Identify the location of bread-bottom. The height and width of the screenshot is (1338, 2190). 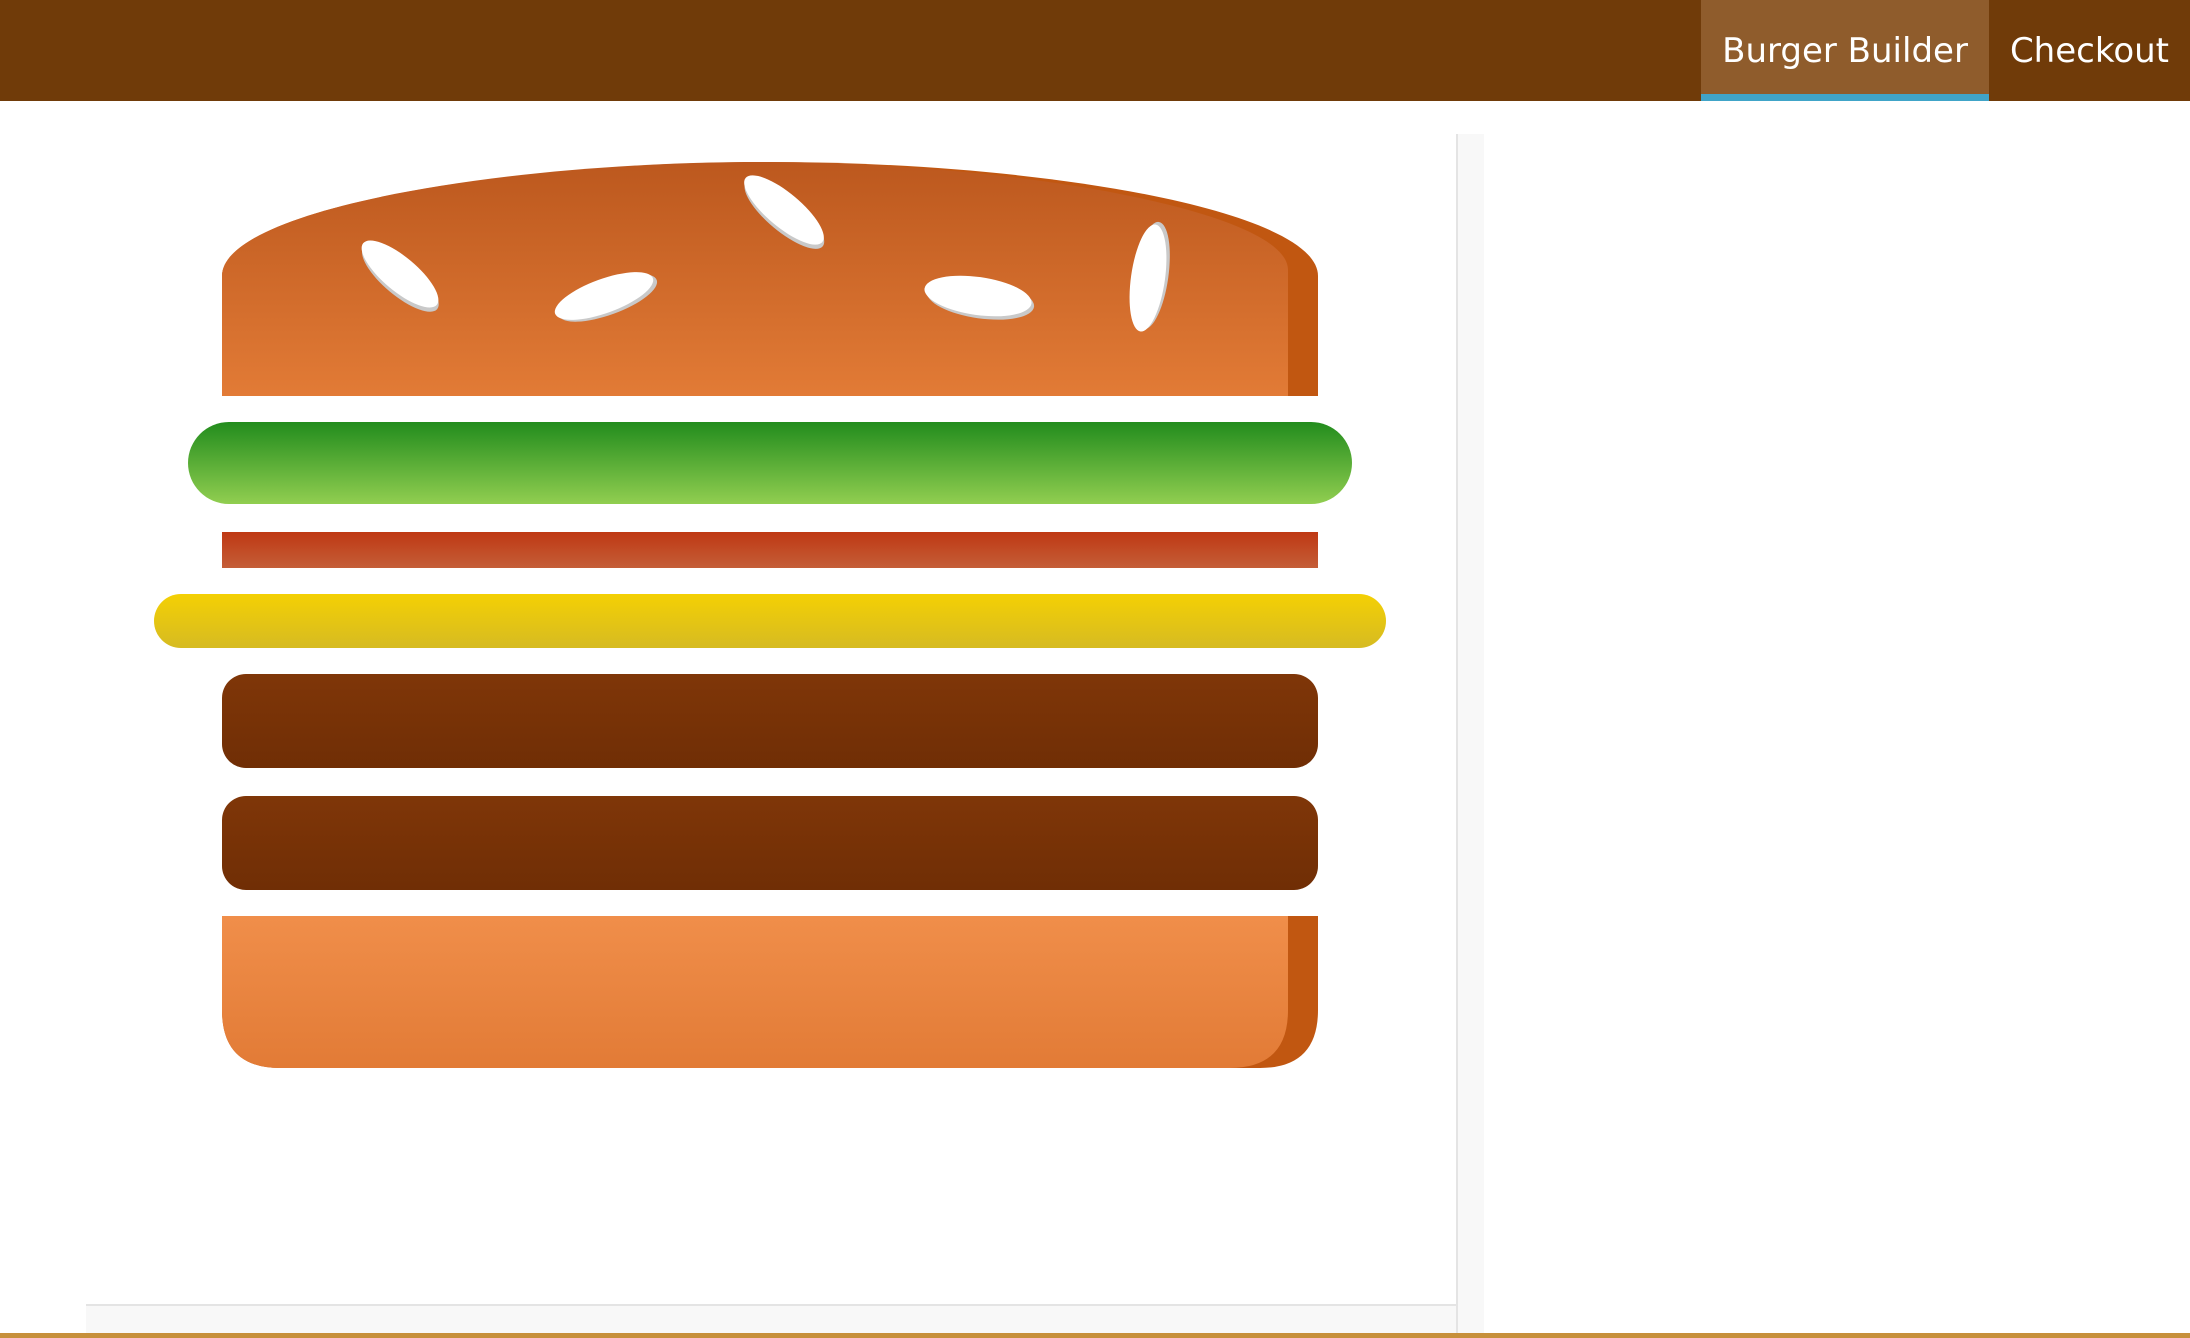
(770, 992).